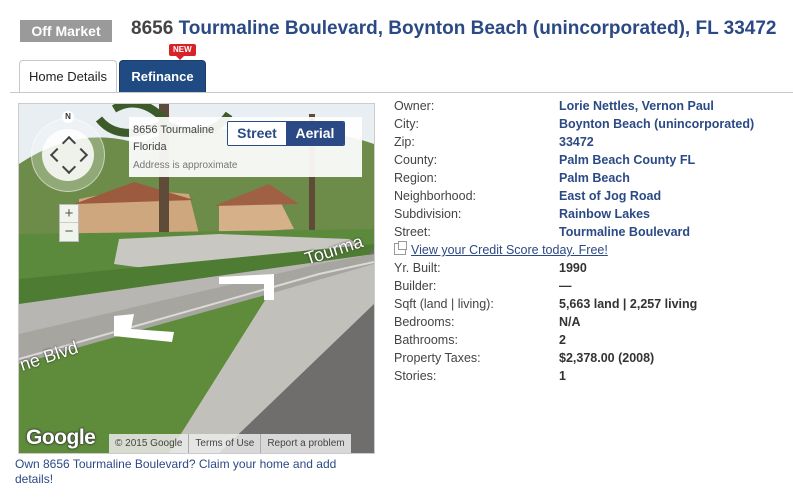  What do you see at coordinates (69, 167) in the screenshot?
I see `chevron-down-icon` at bounding box center [69, 167].